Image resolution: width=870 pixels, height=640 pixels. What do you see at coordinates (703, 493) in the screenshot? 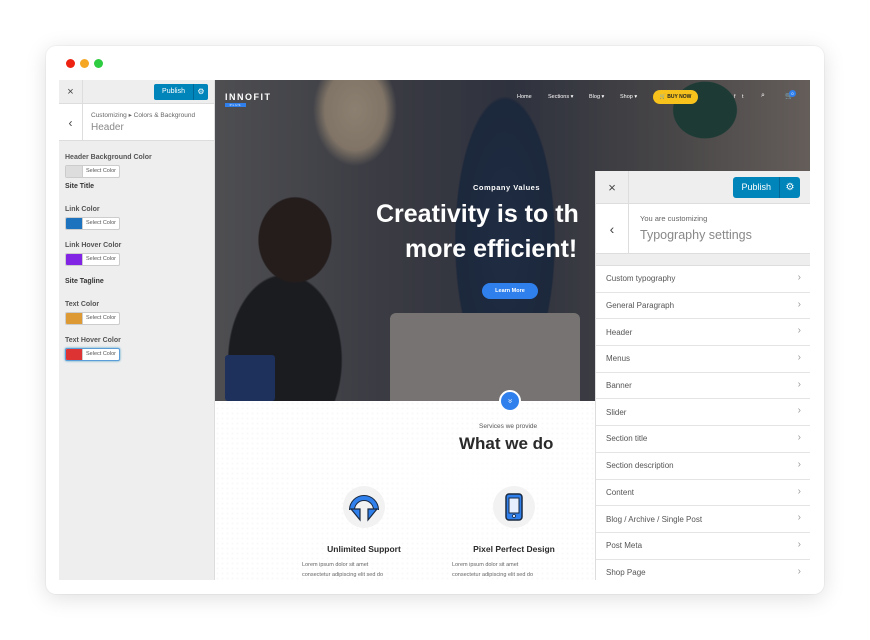
I see `menu-item-content: Content ›` at bounding box center [703, 493].